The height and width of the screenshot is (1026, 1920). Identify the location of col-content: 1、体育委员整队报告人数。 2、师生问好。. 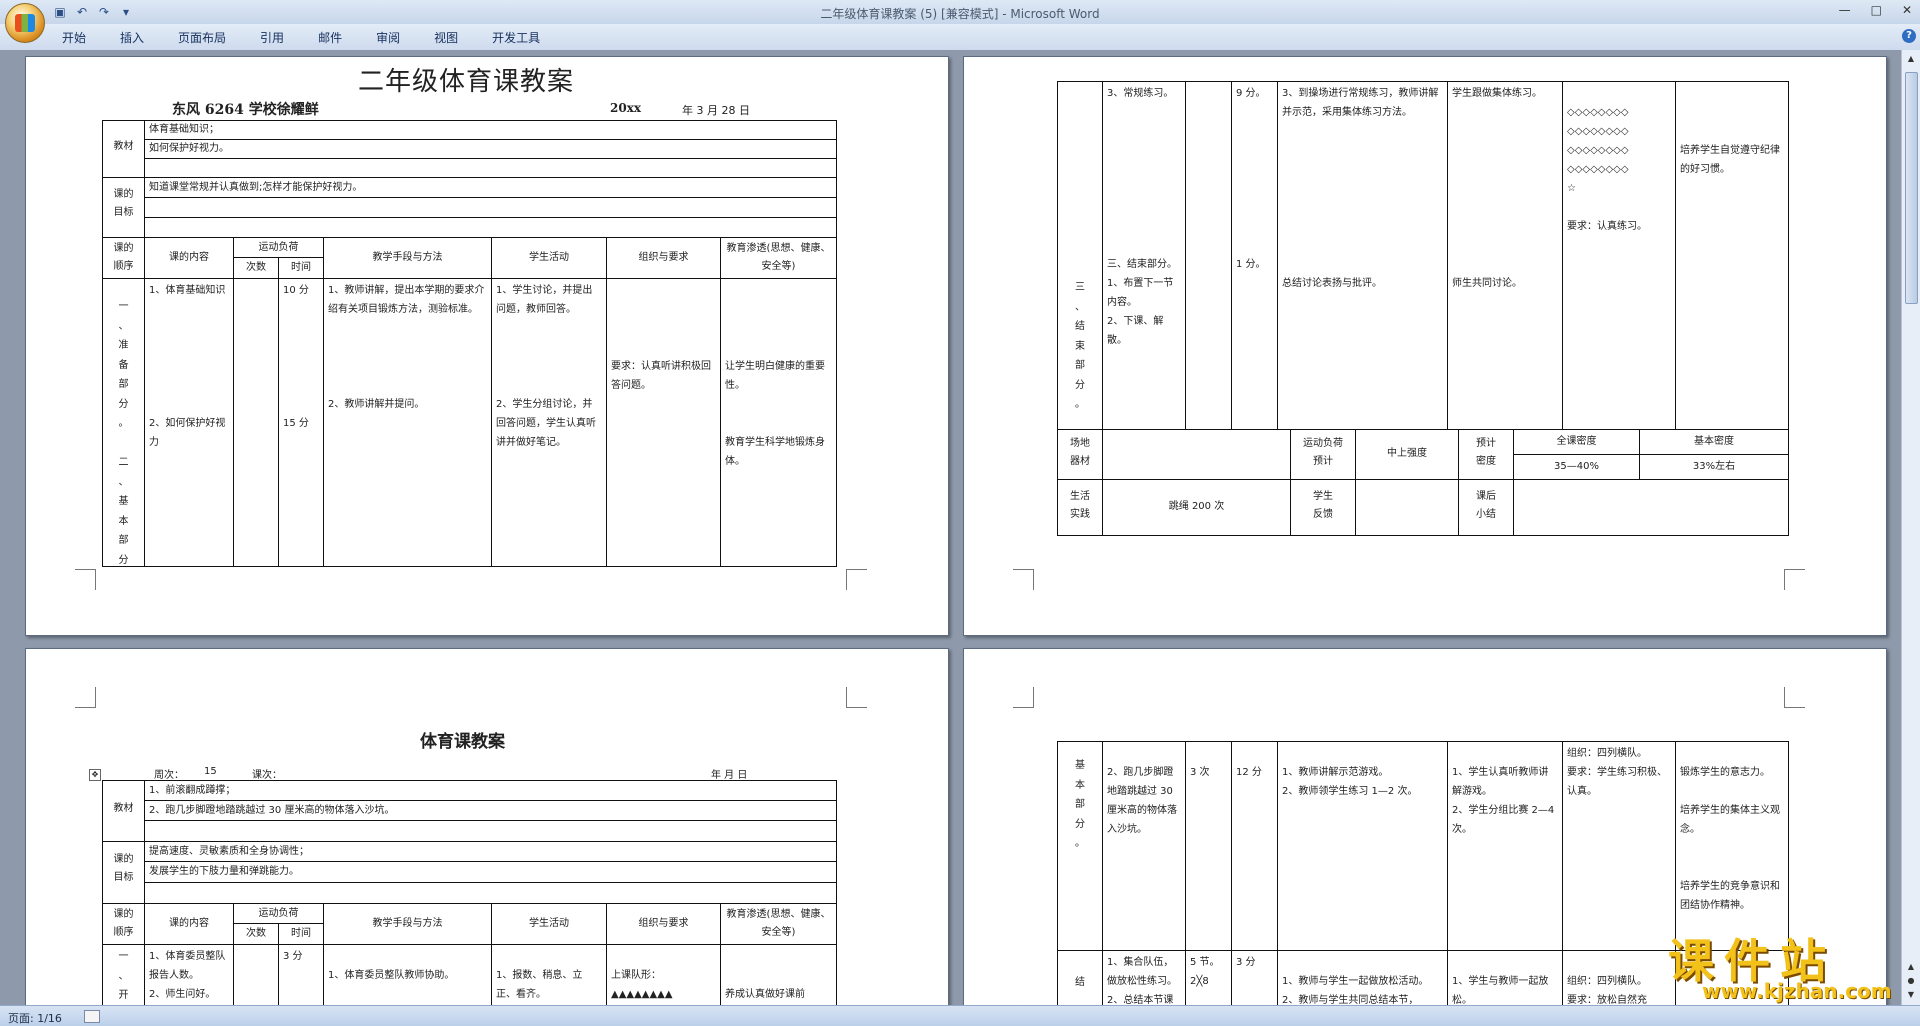
(189, 974).